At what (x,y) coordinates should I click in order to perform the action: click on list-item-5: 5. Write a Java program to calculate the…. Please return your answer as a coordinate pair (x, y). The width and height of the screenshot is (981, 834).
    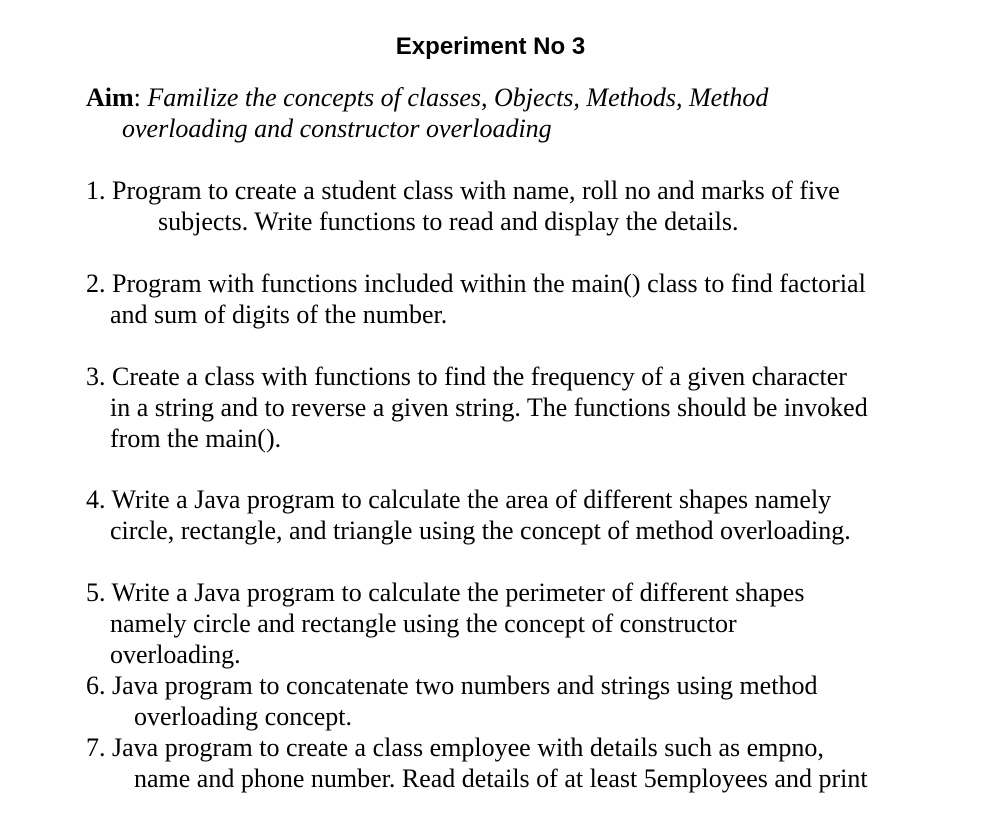
    Looking at the image, I should click on (445, 623).